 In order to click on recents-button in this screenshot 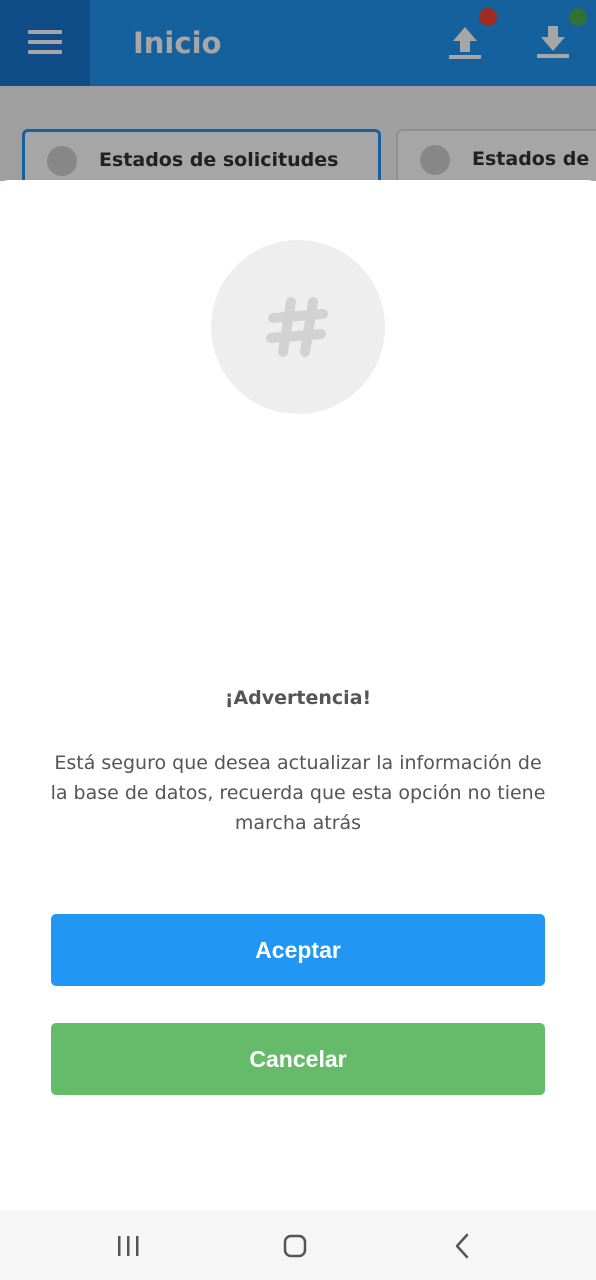, I will do `click(128, 1246)`.